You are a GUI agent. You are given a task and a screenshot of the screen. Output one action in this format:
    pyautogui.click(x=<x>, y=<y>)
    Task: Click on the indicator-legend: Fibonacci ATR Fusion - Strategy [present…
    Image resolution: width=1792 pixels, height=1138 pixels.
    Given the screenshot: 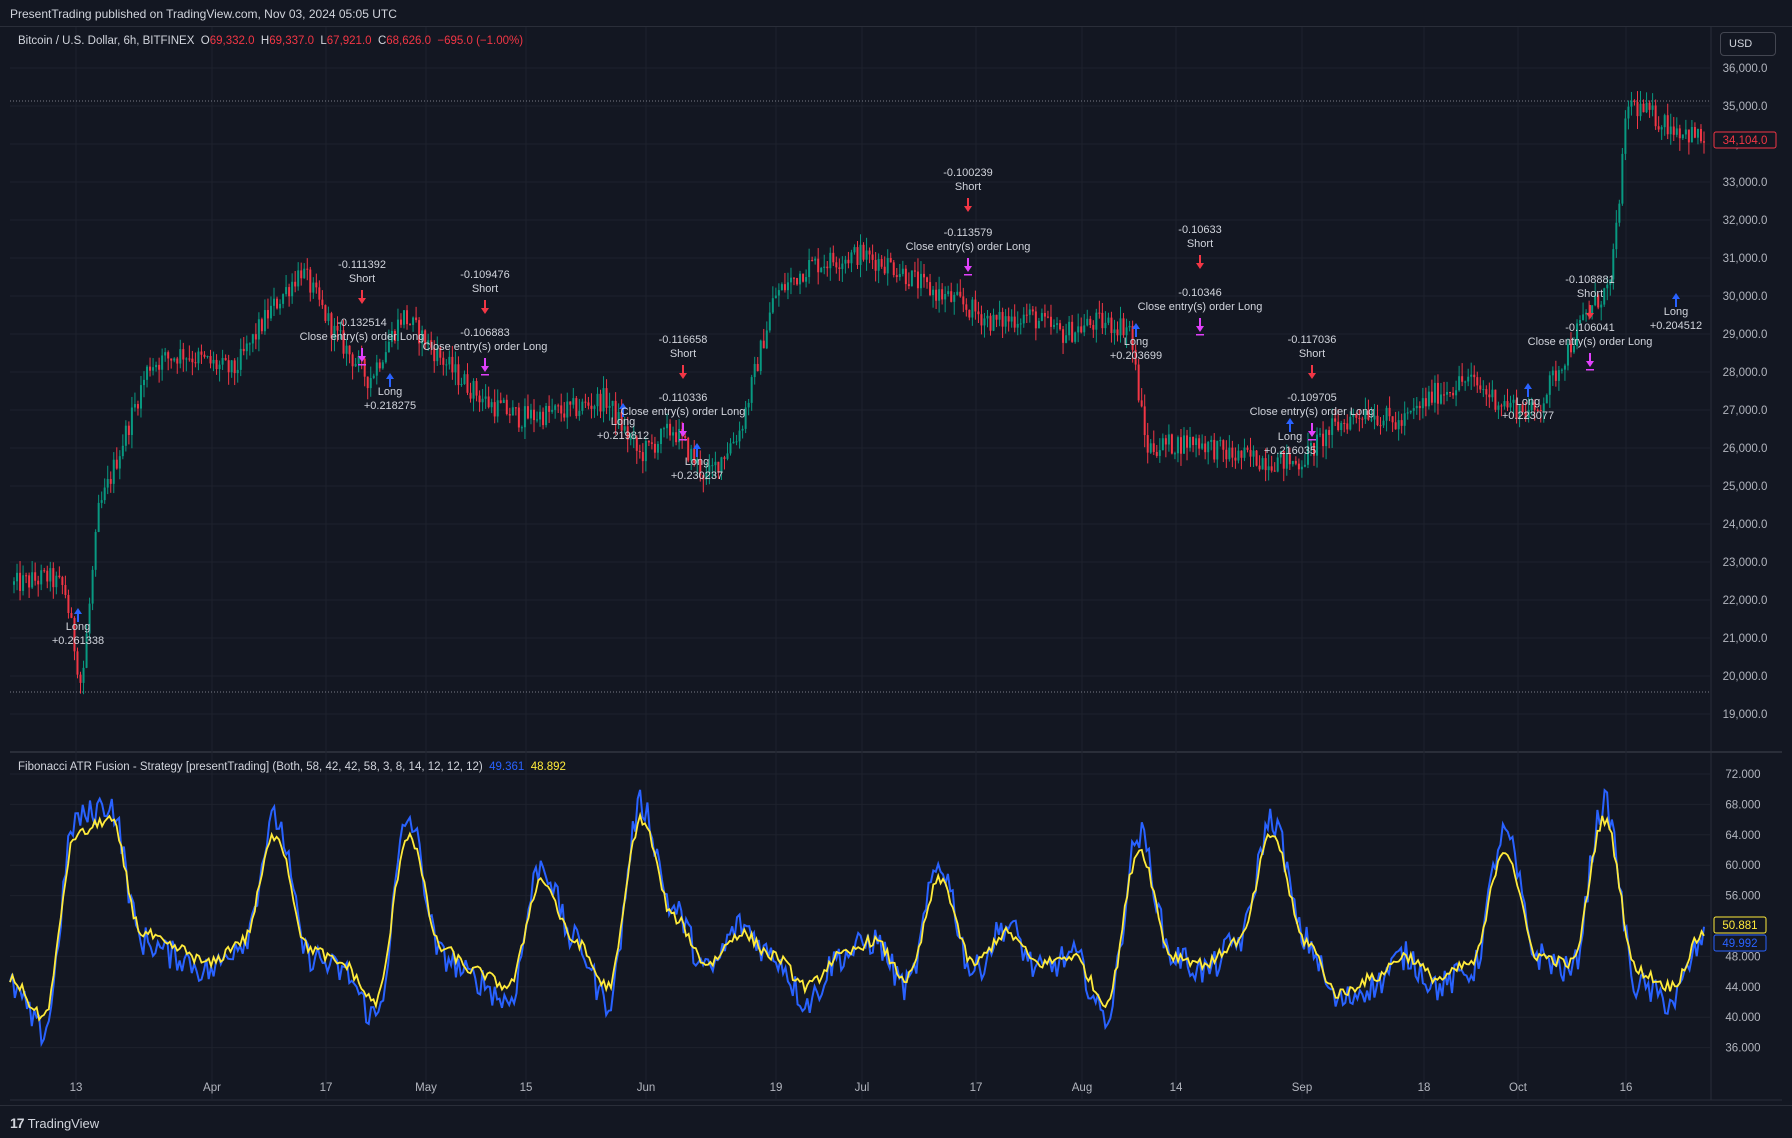 What is the action you would take?
    pyautogui.click(x=292, y=767)
    